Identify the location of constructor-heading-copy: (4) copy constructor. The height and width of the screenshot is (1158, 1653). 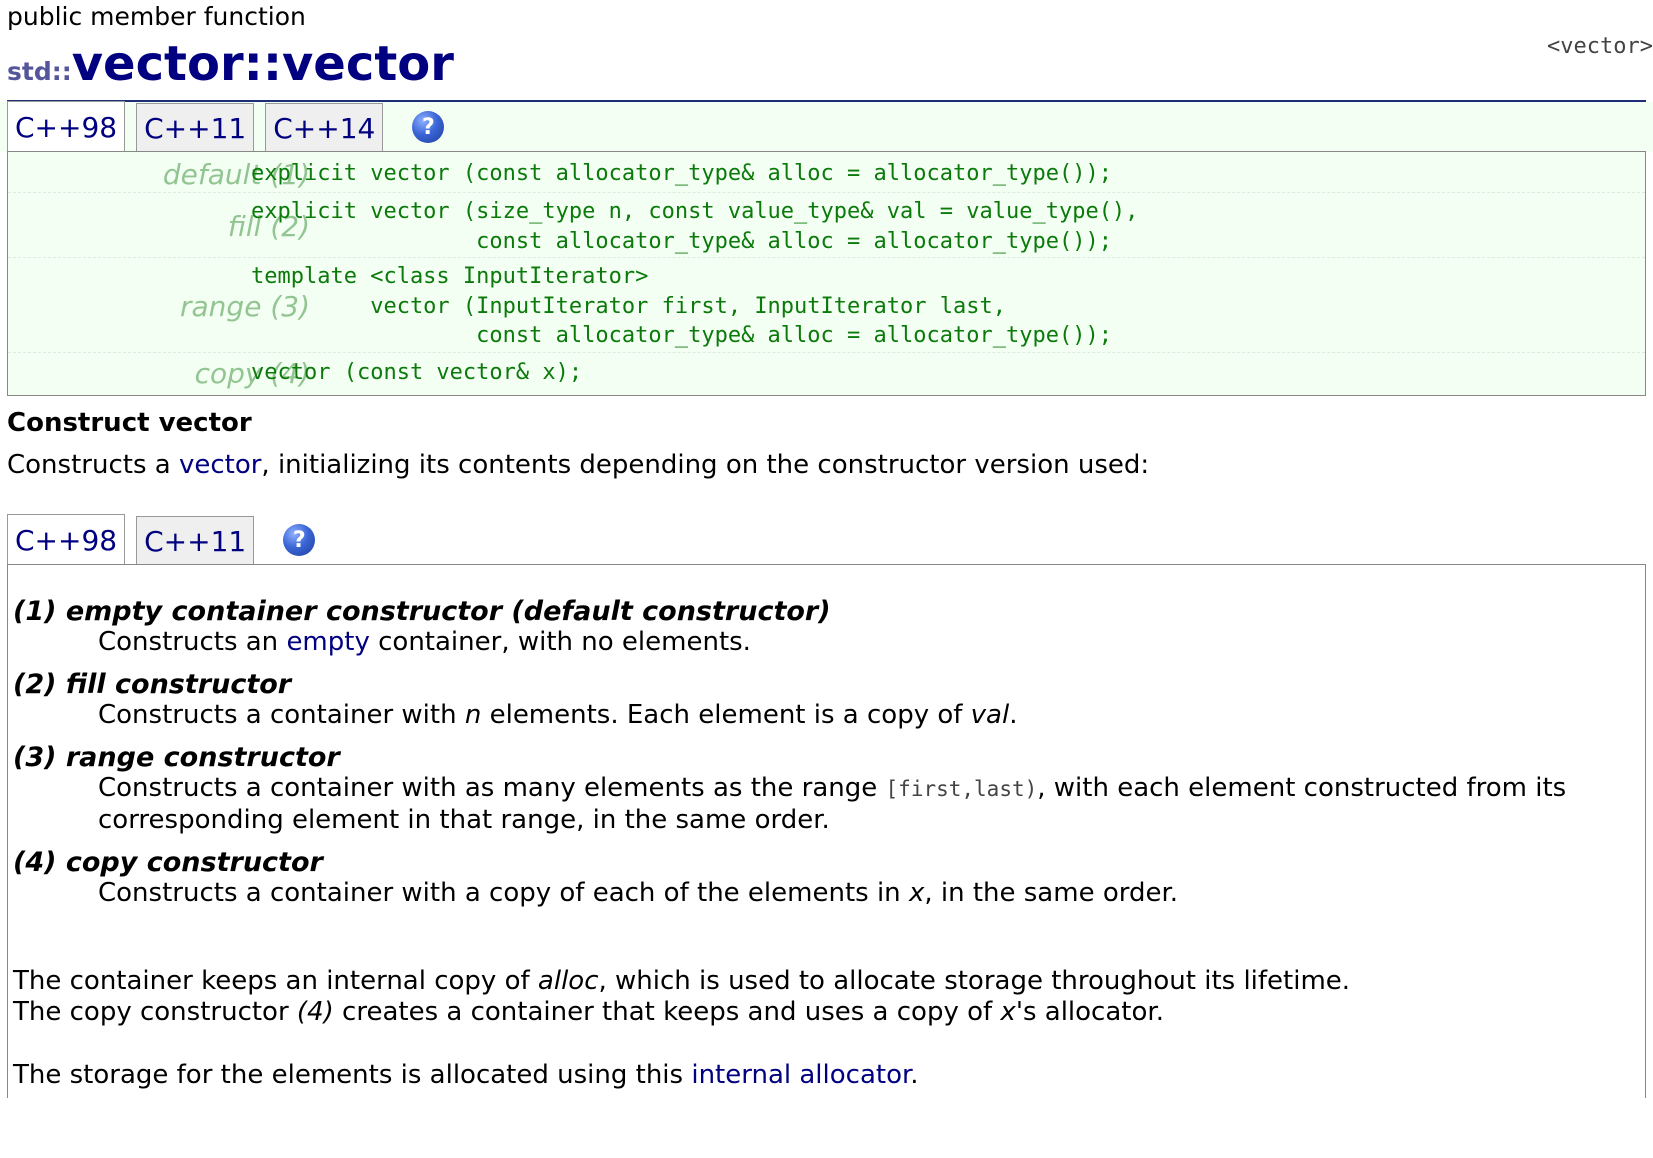
(168, 862).